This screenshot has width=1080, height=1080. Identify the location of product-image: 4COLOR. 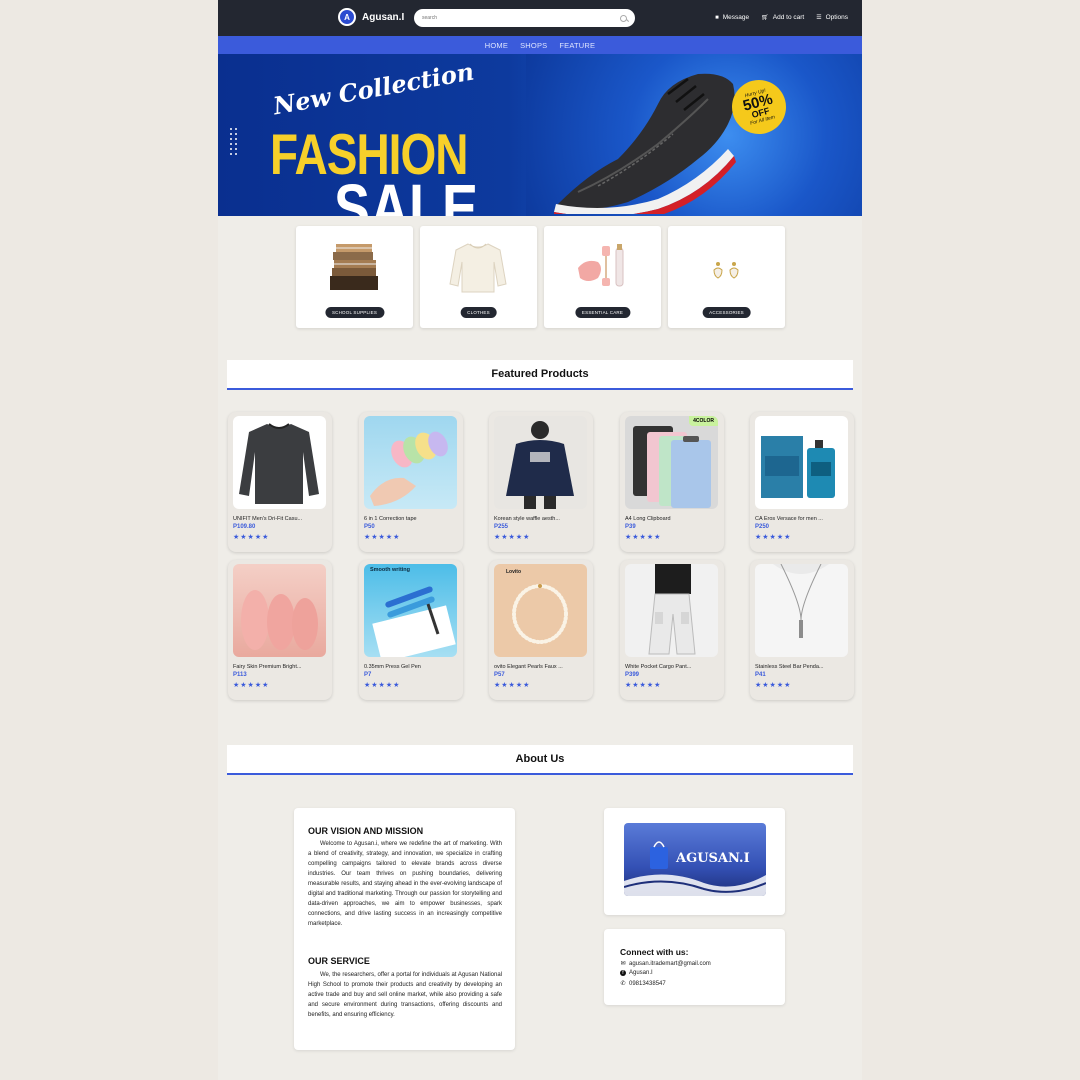
(671, 462).